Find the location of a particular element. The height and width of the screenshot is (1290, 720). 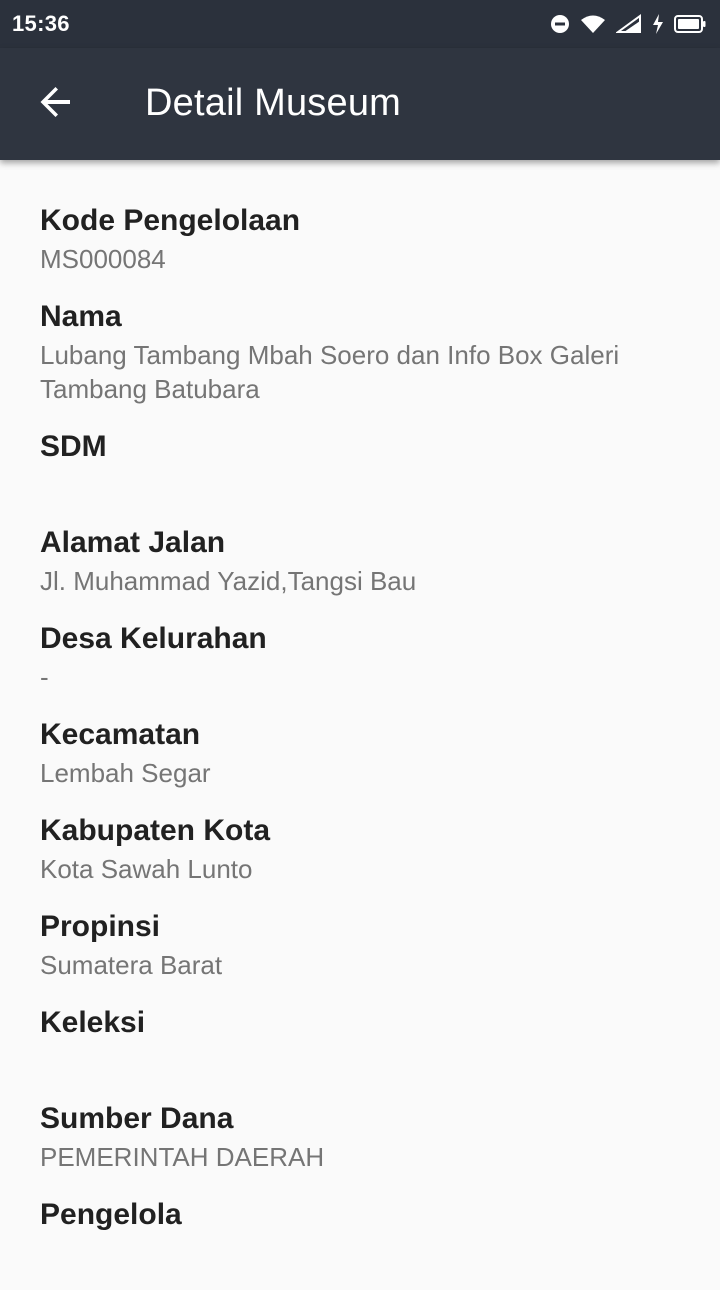

field-value: Sumatera Barat is located at coordinates (131, 965).